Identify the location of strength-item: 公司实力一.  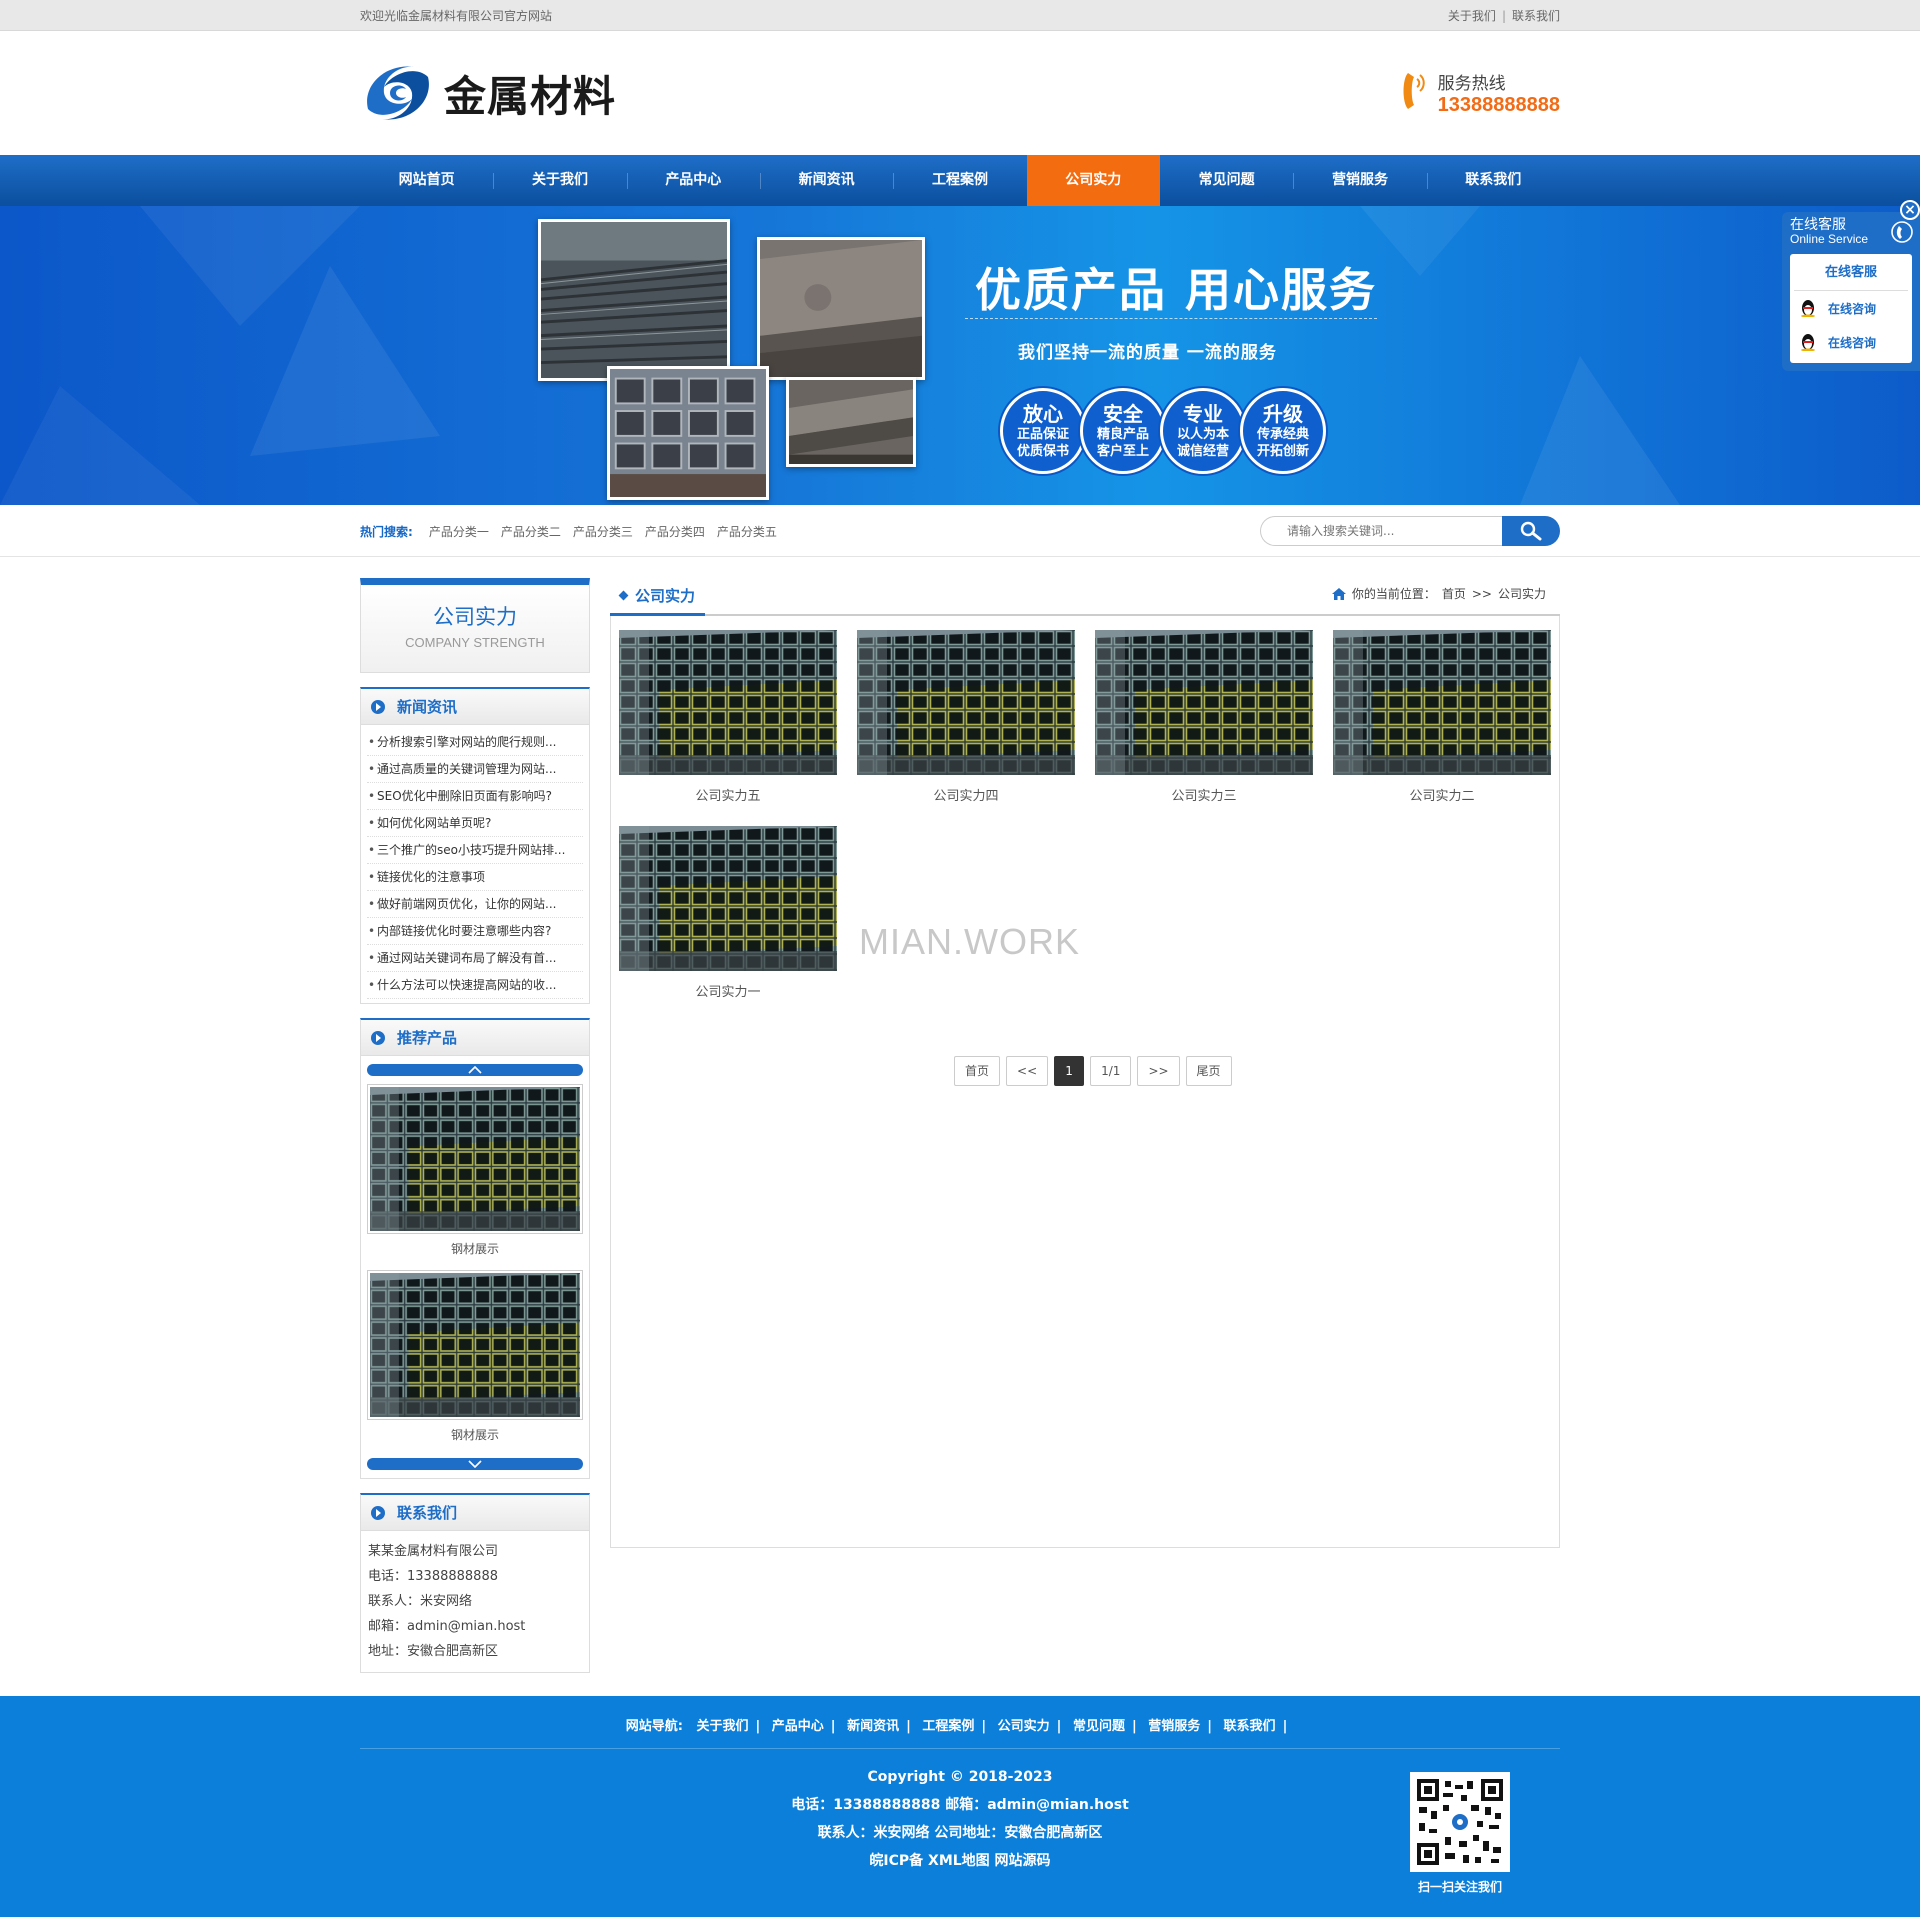
(728, 913).